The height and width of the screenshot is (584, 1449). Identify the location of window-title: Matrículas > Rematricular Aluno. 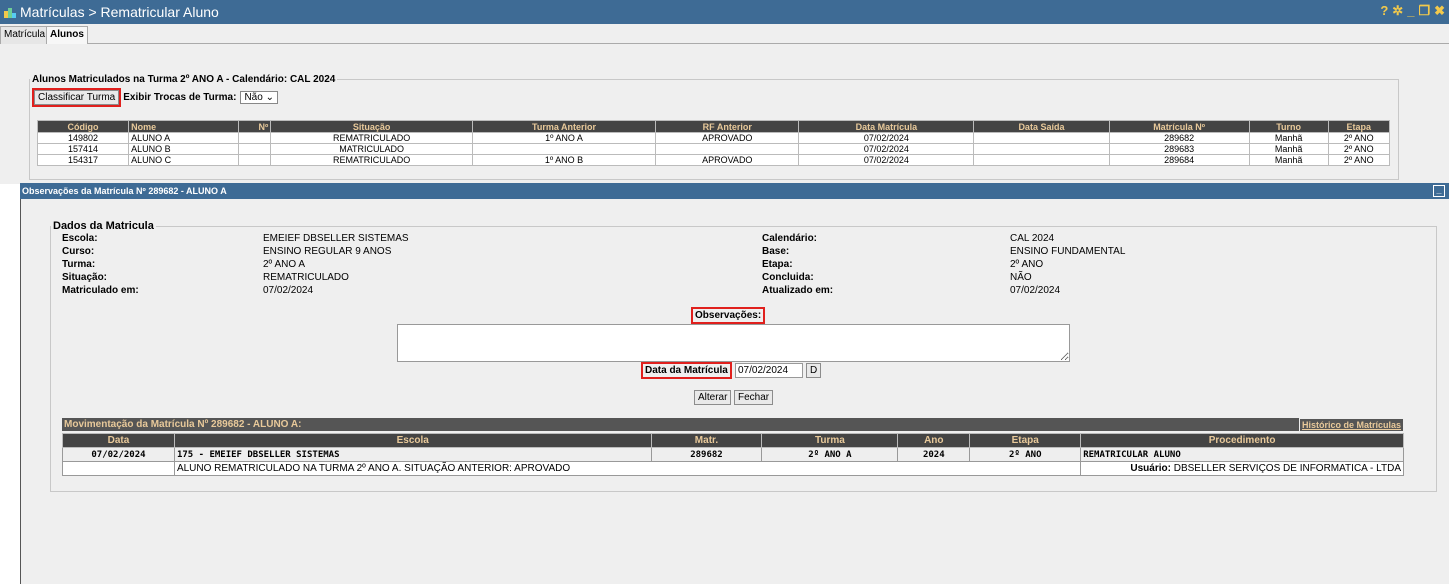
(119, 12).